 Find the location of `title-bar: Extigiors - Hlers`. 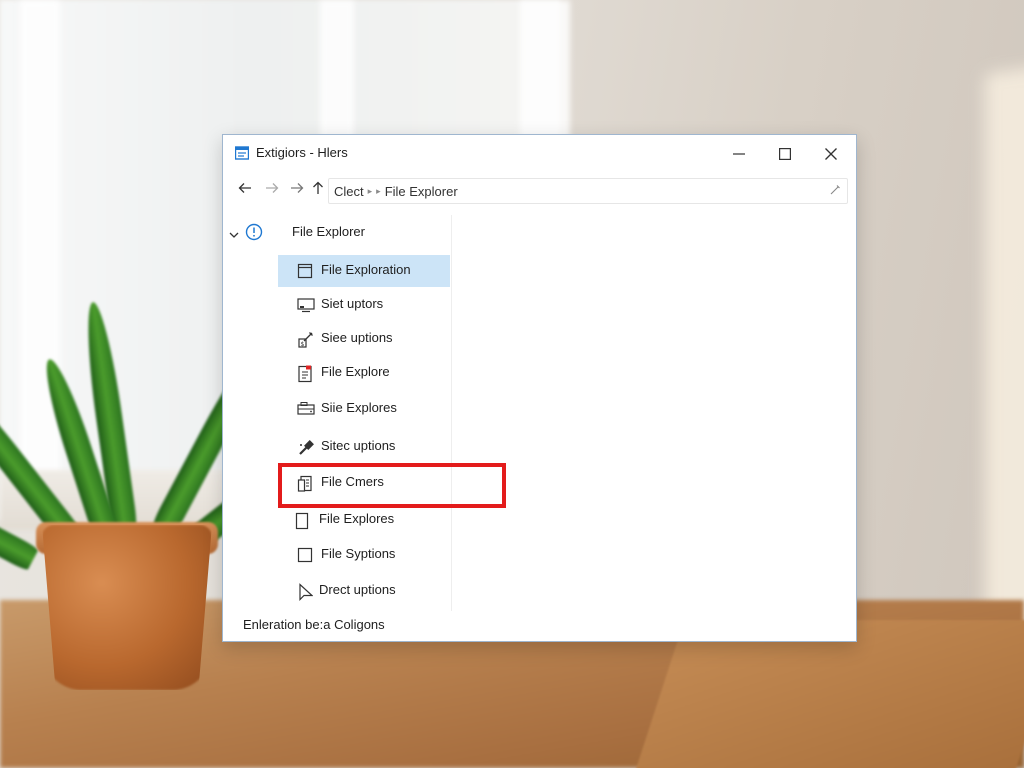

title-bar: Extigiors - Hlers is located at coordinates (539, 154).